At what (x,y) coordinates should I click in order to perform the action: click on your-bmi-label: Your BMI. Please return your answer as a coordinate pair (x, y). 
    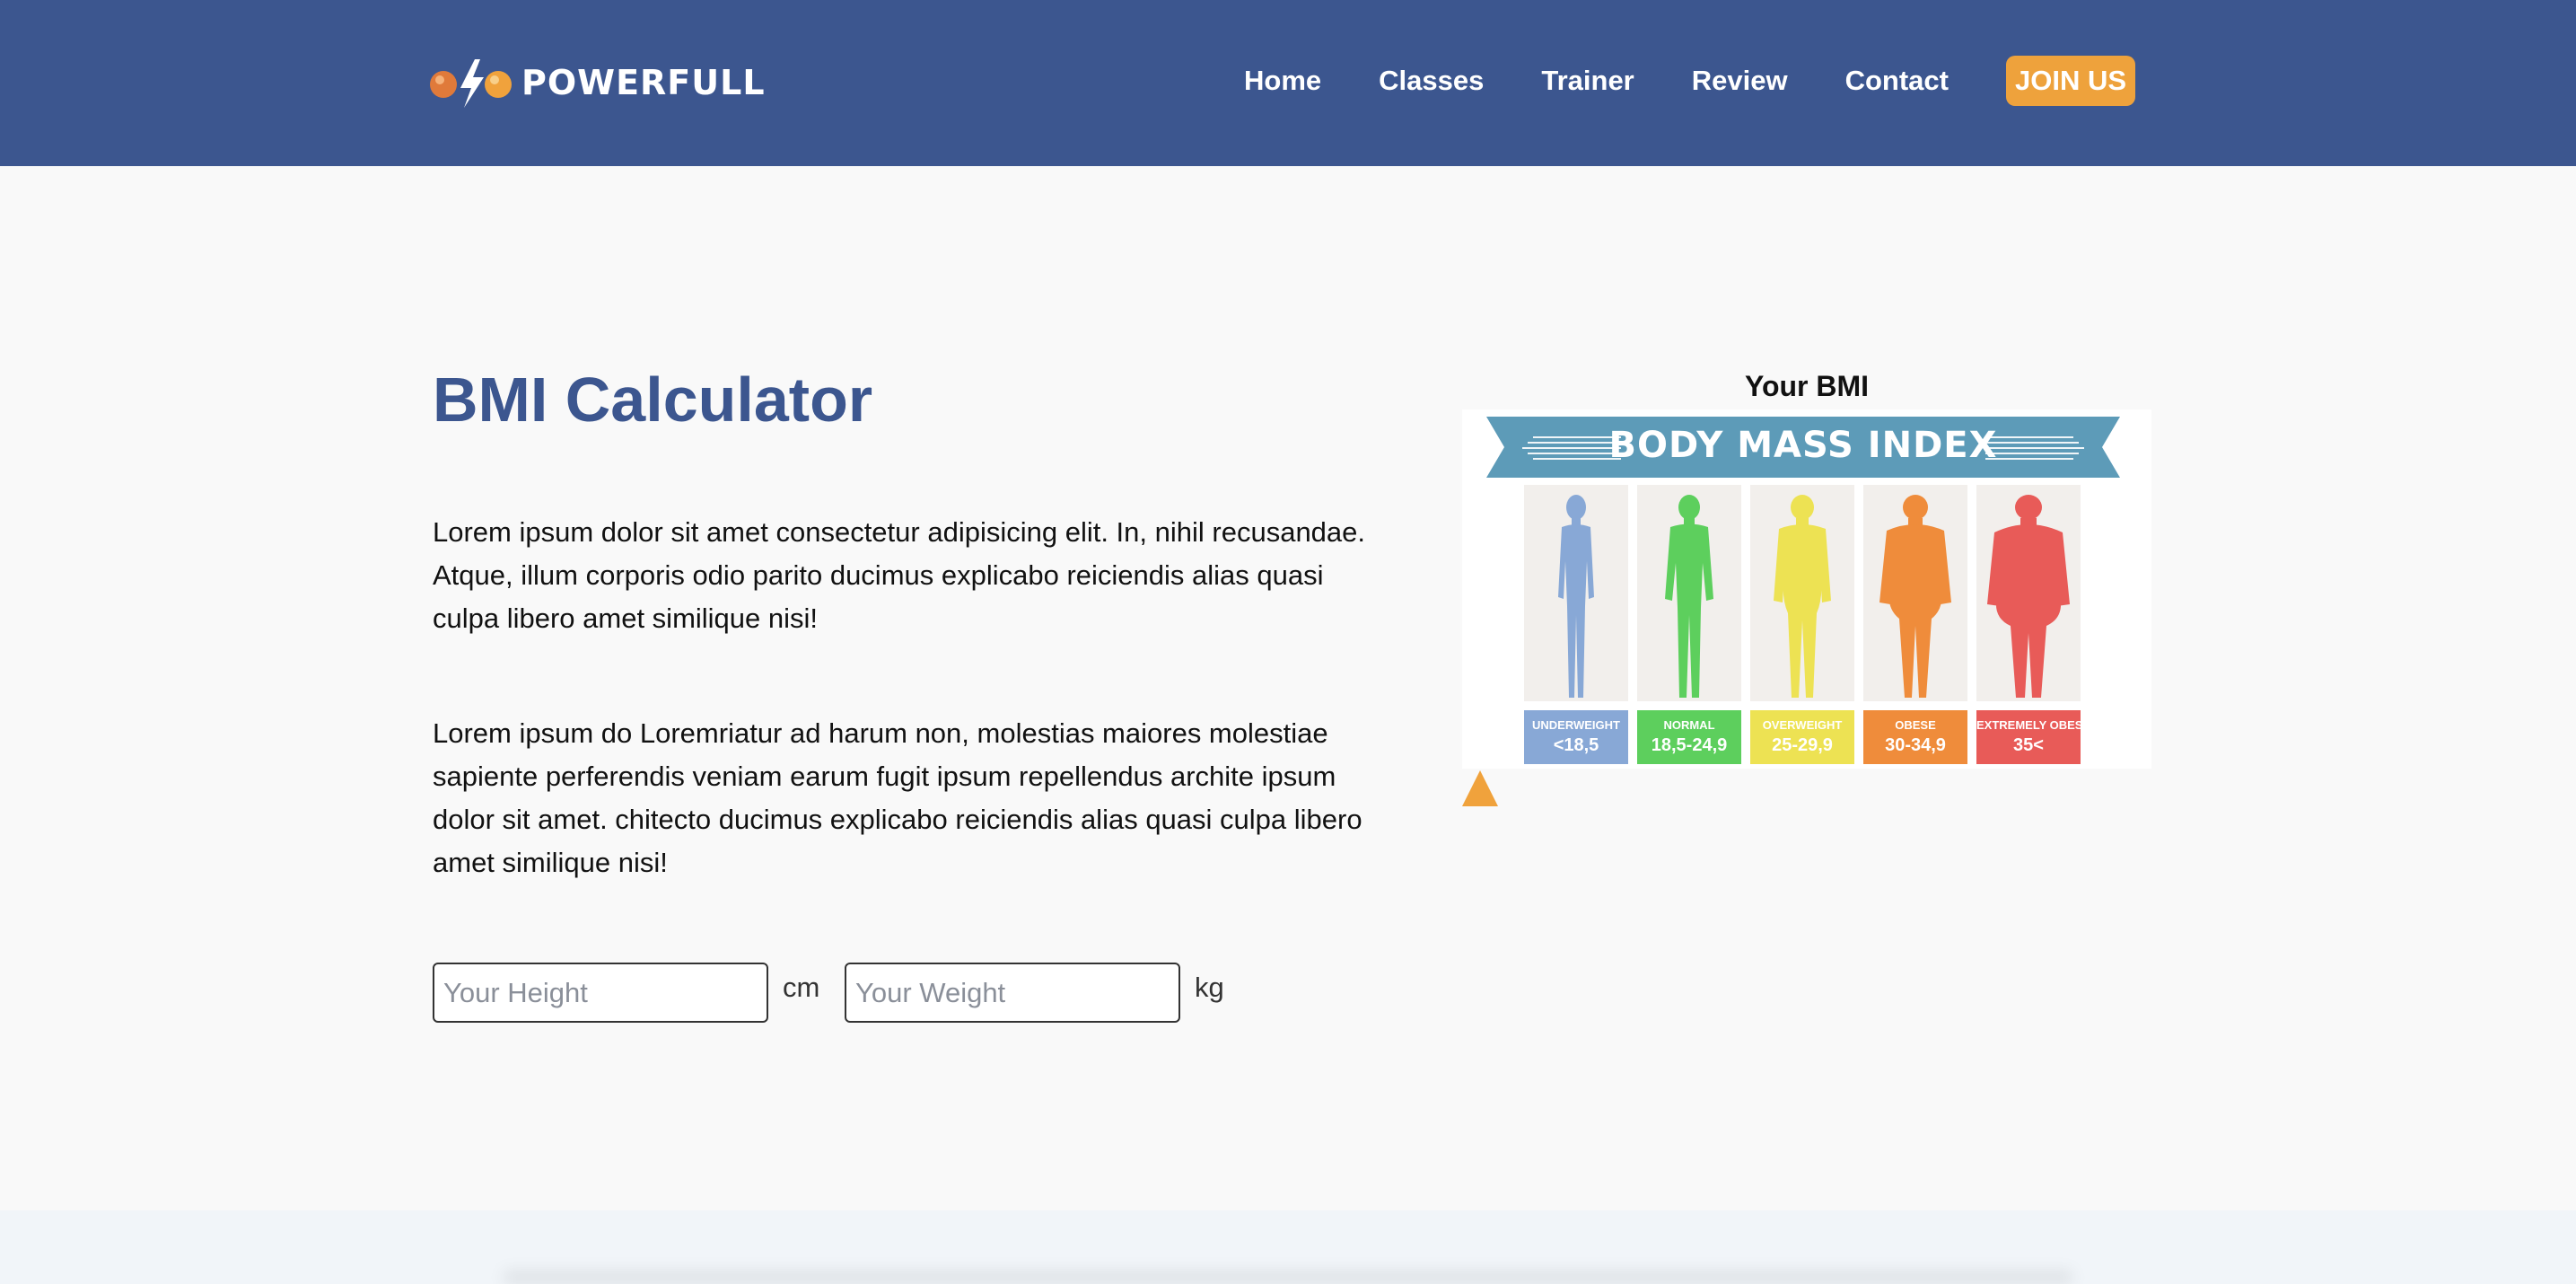
    Looking at the image, I should click on (1807, 386).